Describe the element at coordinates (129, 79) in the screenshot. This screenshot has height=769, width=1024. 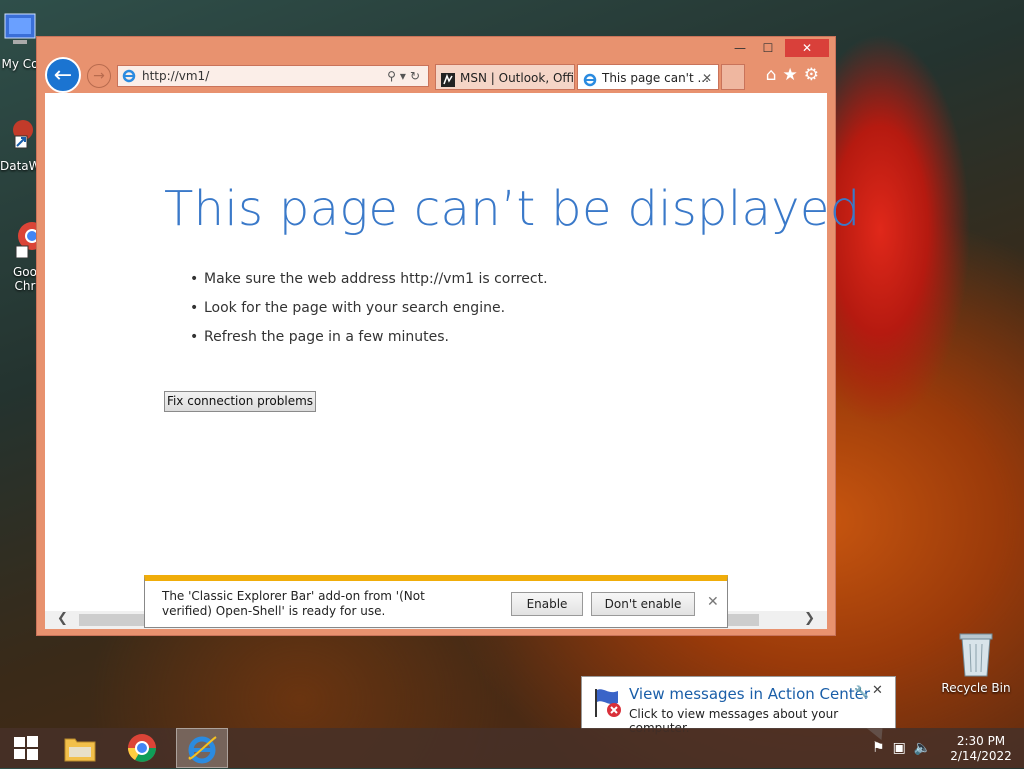
I see `ie-page-icon` at that location.